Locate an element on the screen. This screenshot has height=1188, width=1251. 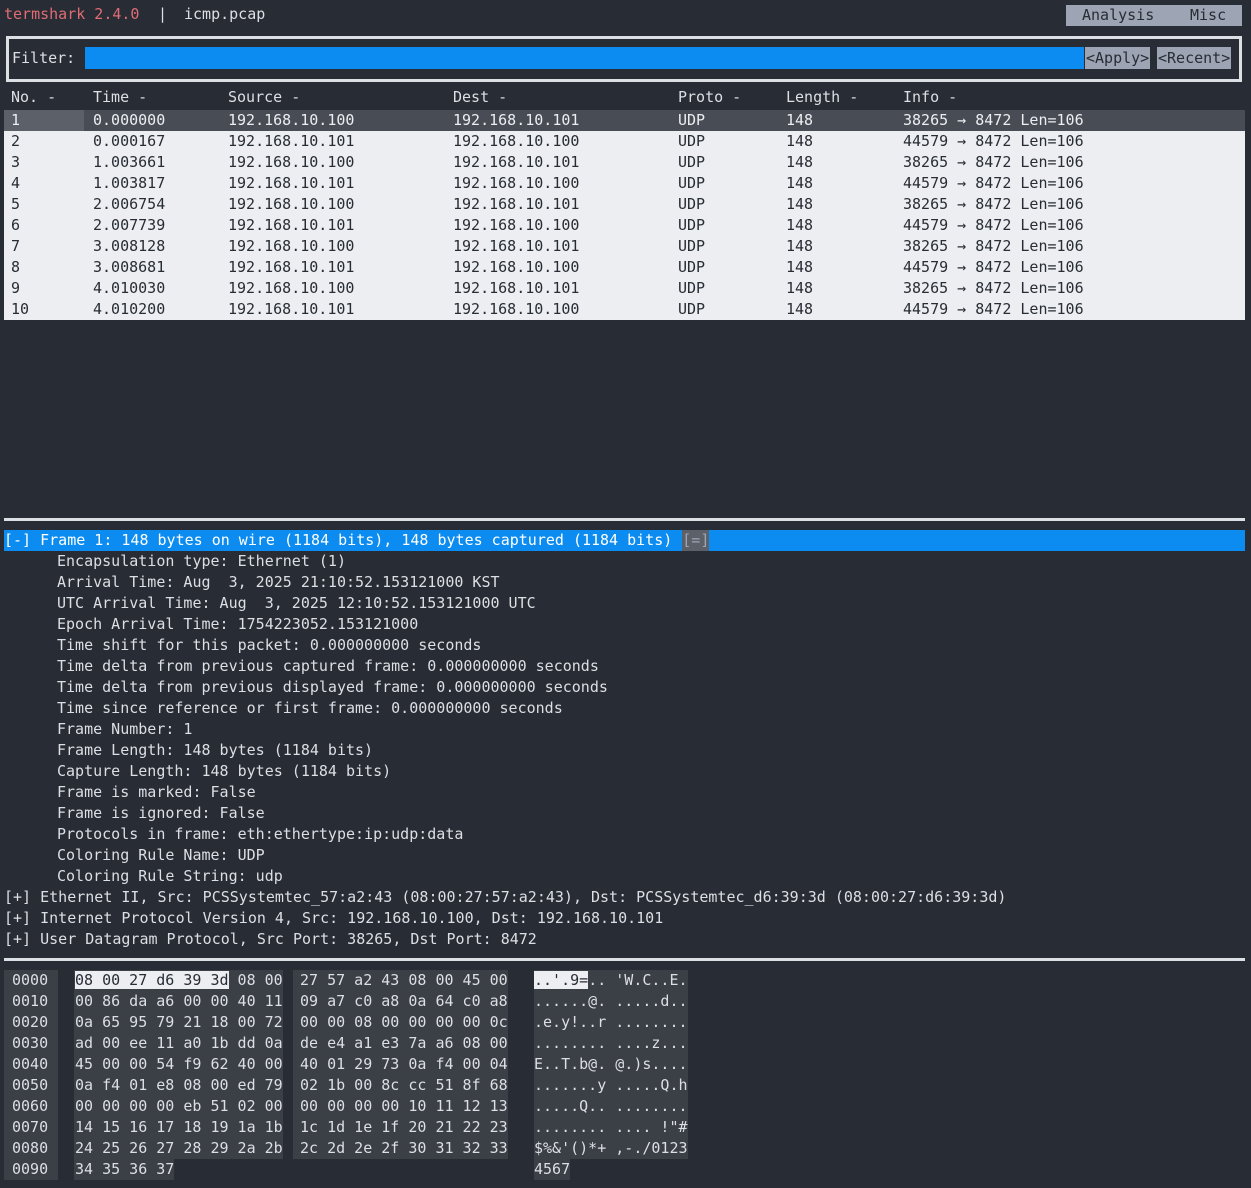
hex-ascii: 4567 is located at coordinates (552, 1169).